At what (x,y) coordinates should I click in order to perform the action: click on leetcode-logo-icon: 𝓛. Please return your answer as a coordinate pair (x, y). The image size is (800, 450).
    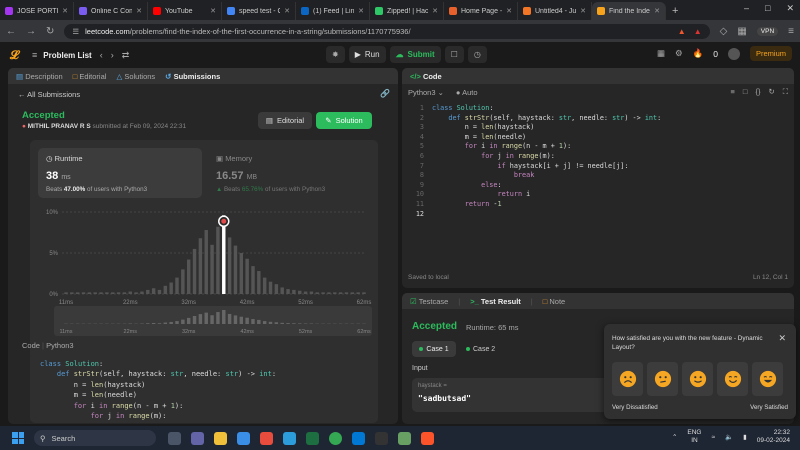
    Looking at the image, I should click on (16, 55).